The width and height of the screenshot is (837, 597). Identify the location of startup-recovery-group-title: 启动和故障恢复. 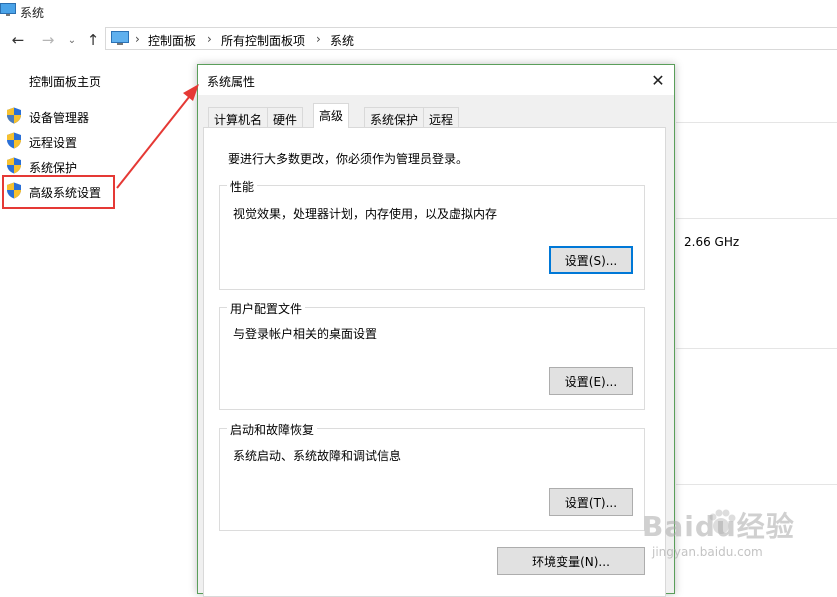
(272, 429).